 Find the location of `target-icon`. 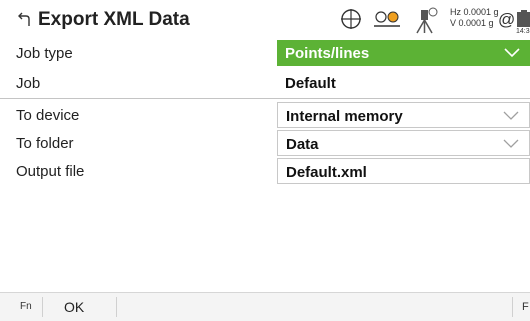

target-icon is located at coordinates (351, 19).